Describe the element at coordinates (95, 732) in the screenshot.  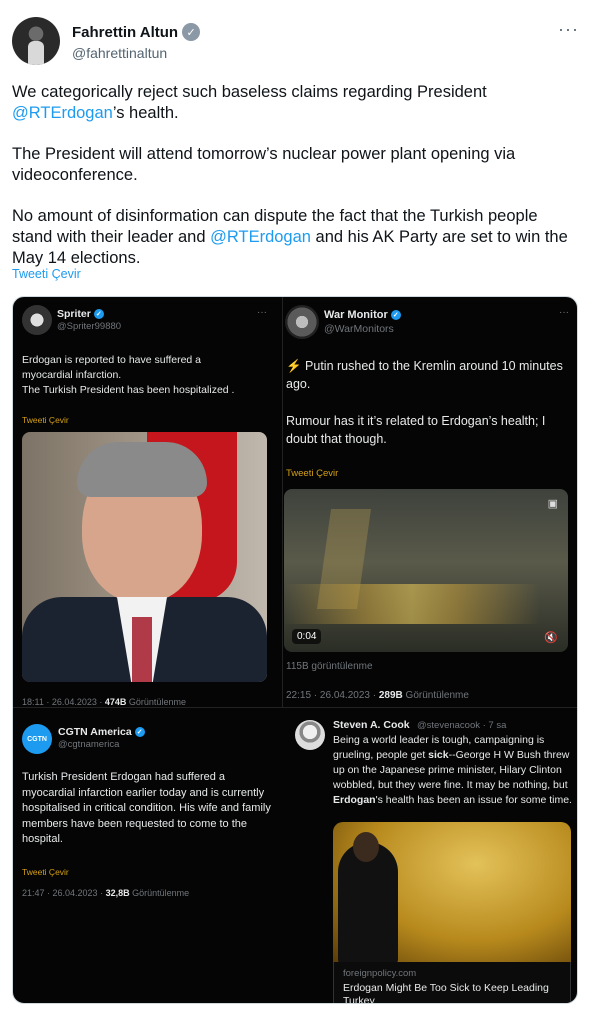
I see `cgtn-name: CGTN America` at that location.